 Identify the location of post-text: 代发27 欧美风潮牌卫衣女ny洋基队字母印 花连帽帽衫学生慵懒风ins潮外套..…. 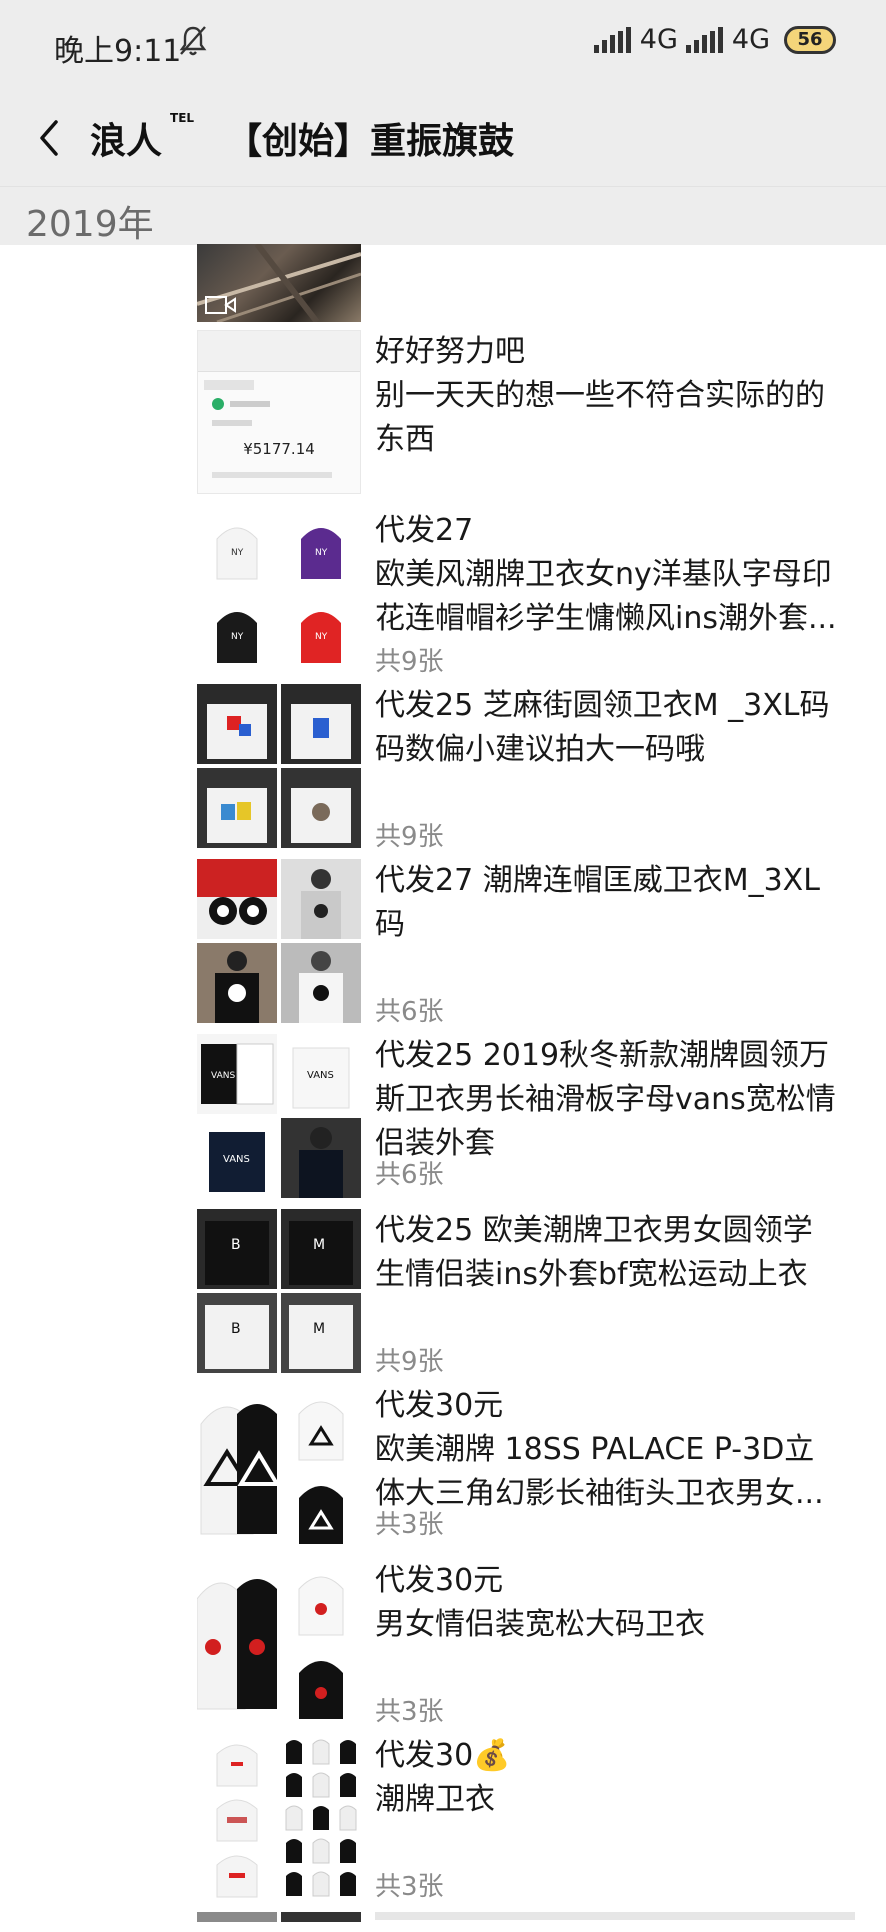
(615, 575).